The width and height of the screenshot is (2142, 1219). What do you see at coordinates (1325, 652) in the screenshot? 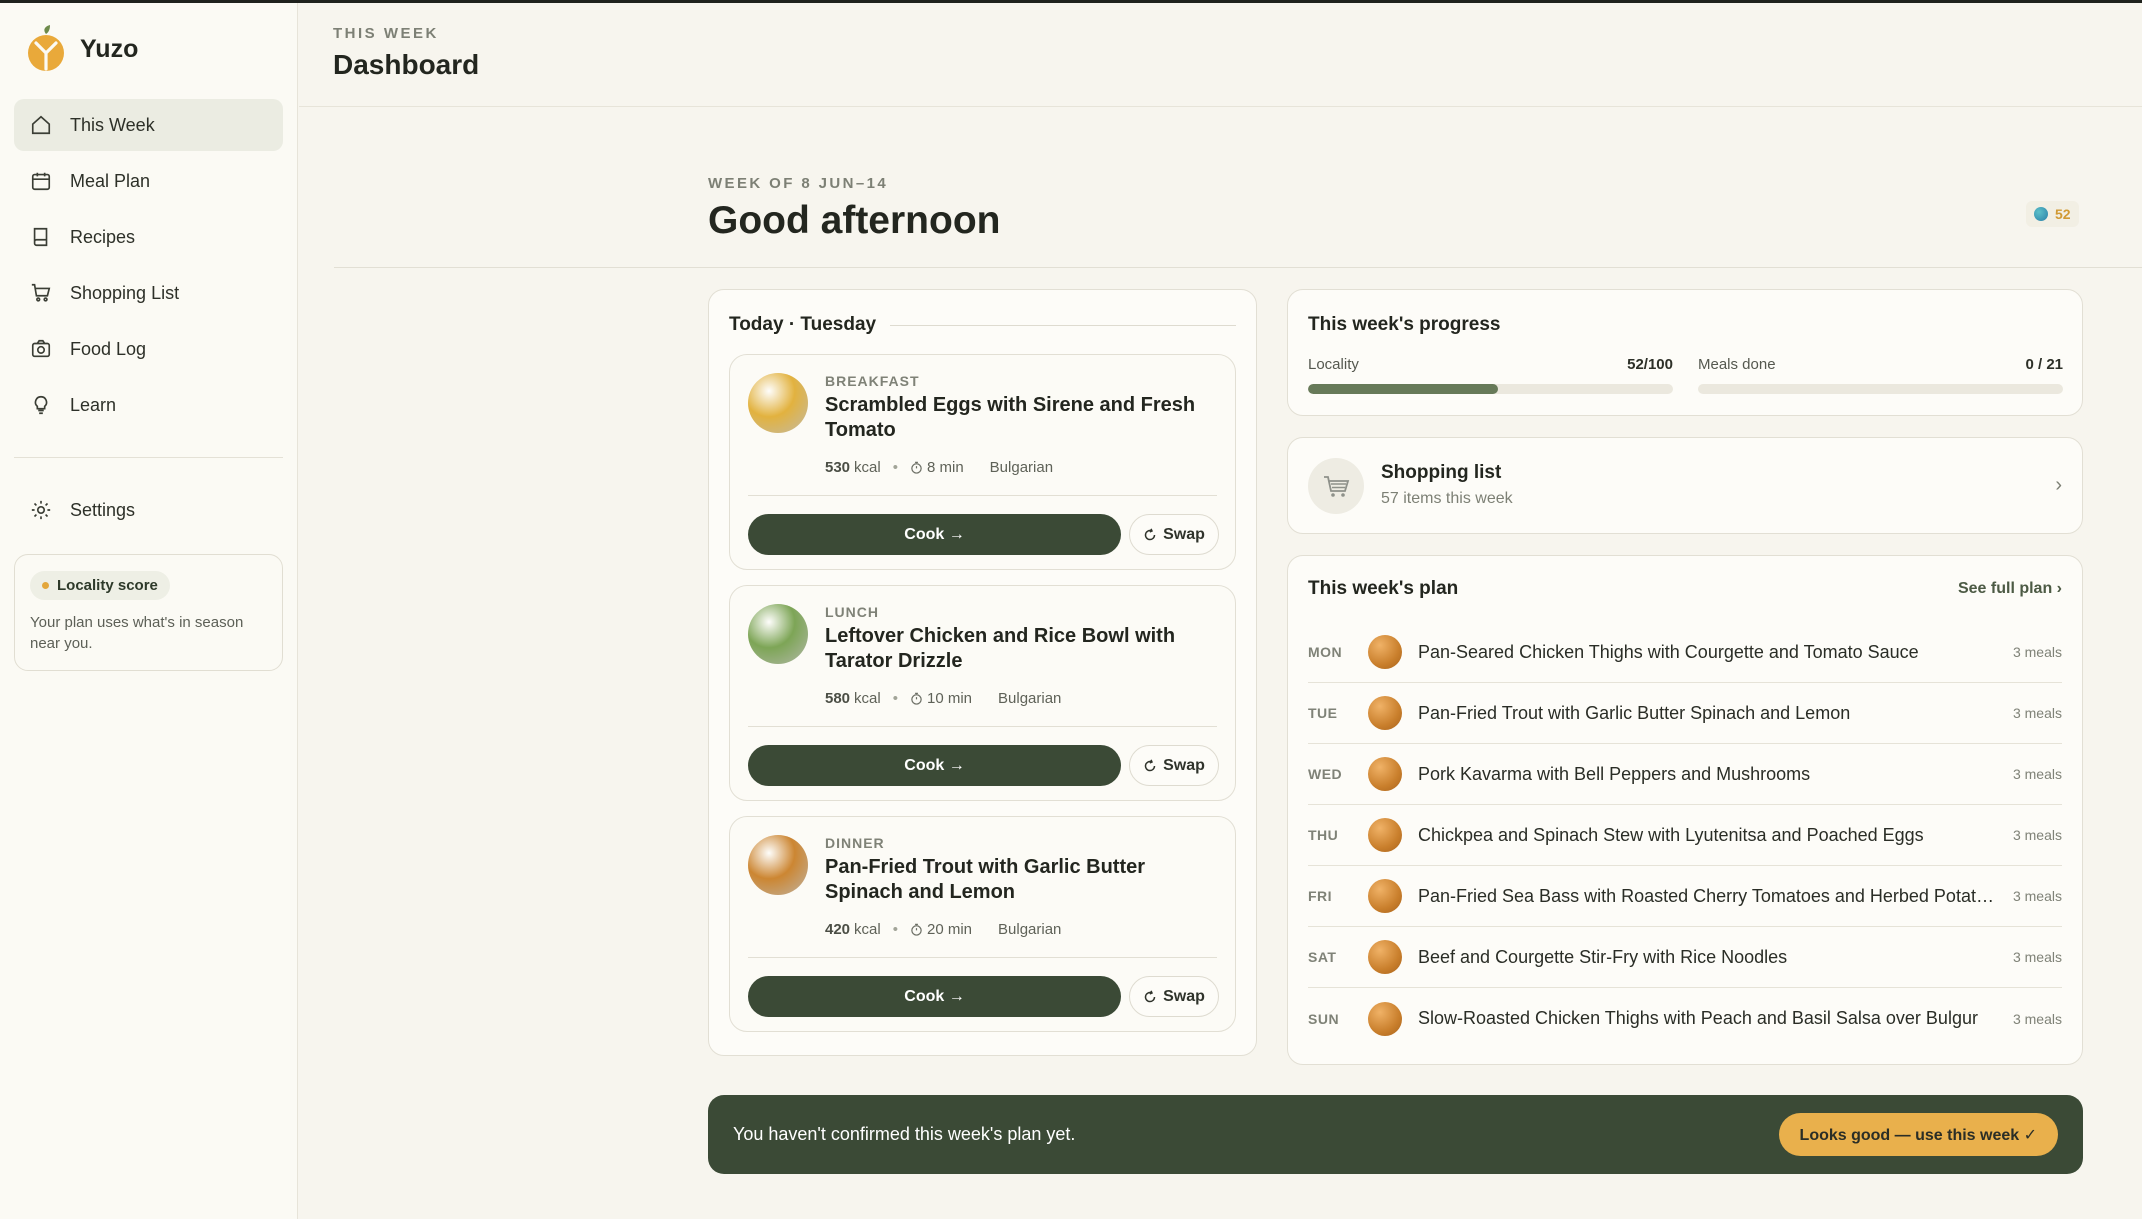
I see `plan-day: MON` at bounding box center [1325, 652].